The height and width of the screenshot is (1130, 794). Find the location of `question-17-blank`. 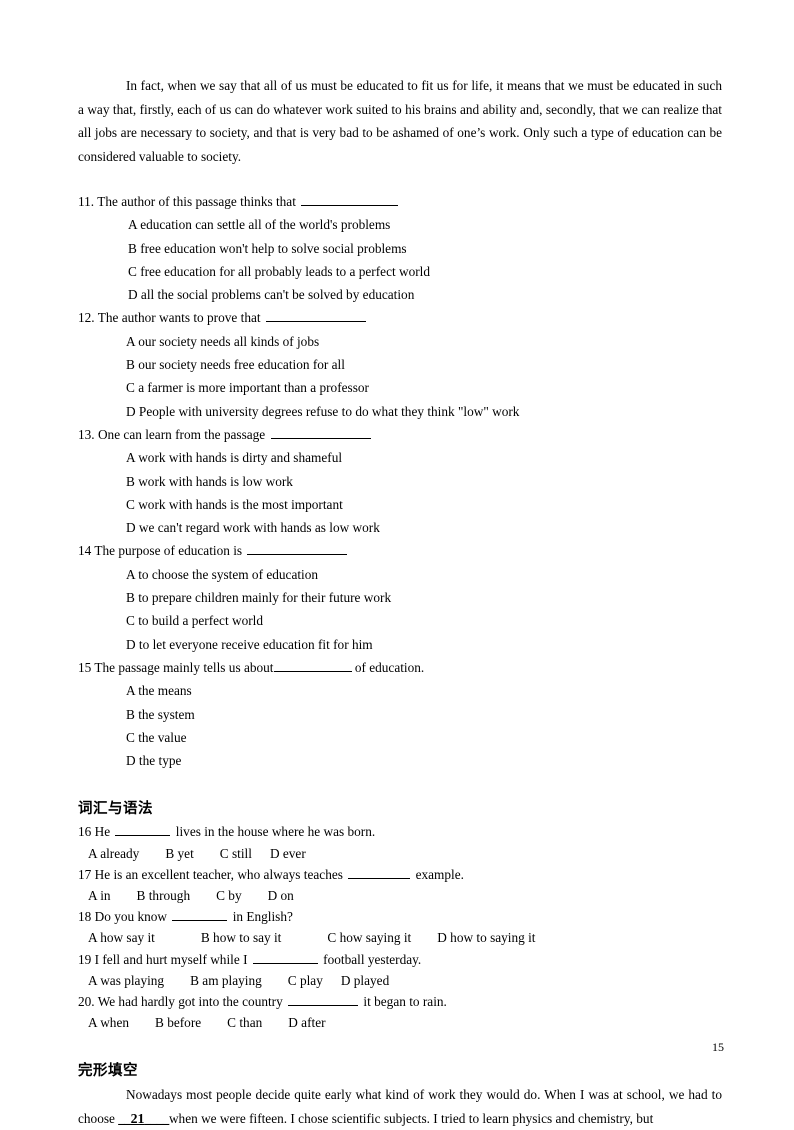

question-17-blank is located at coordinates (379, 872).